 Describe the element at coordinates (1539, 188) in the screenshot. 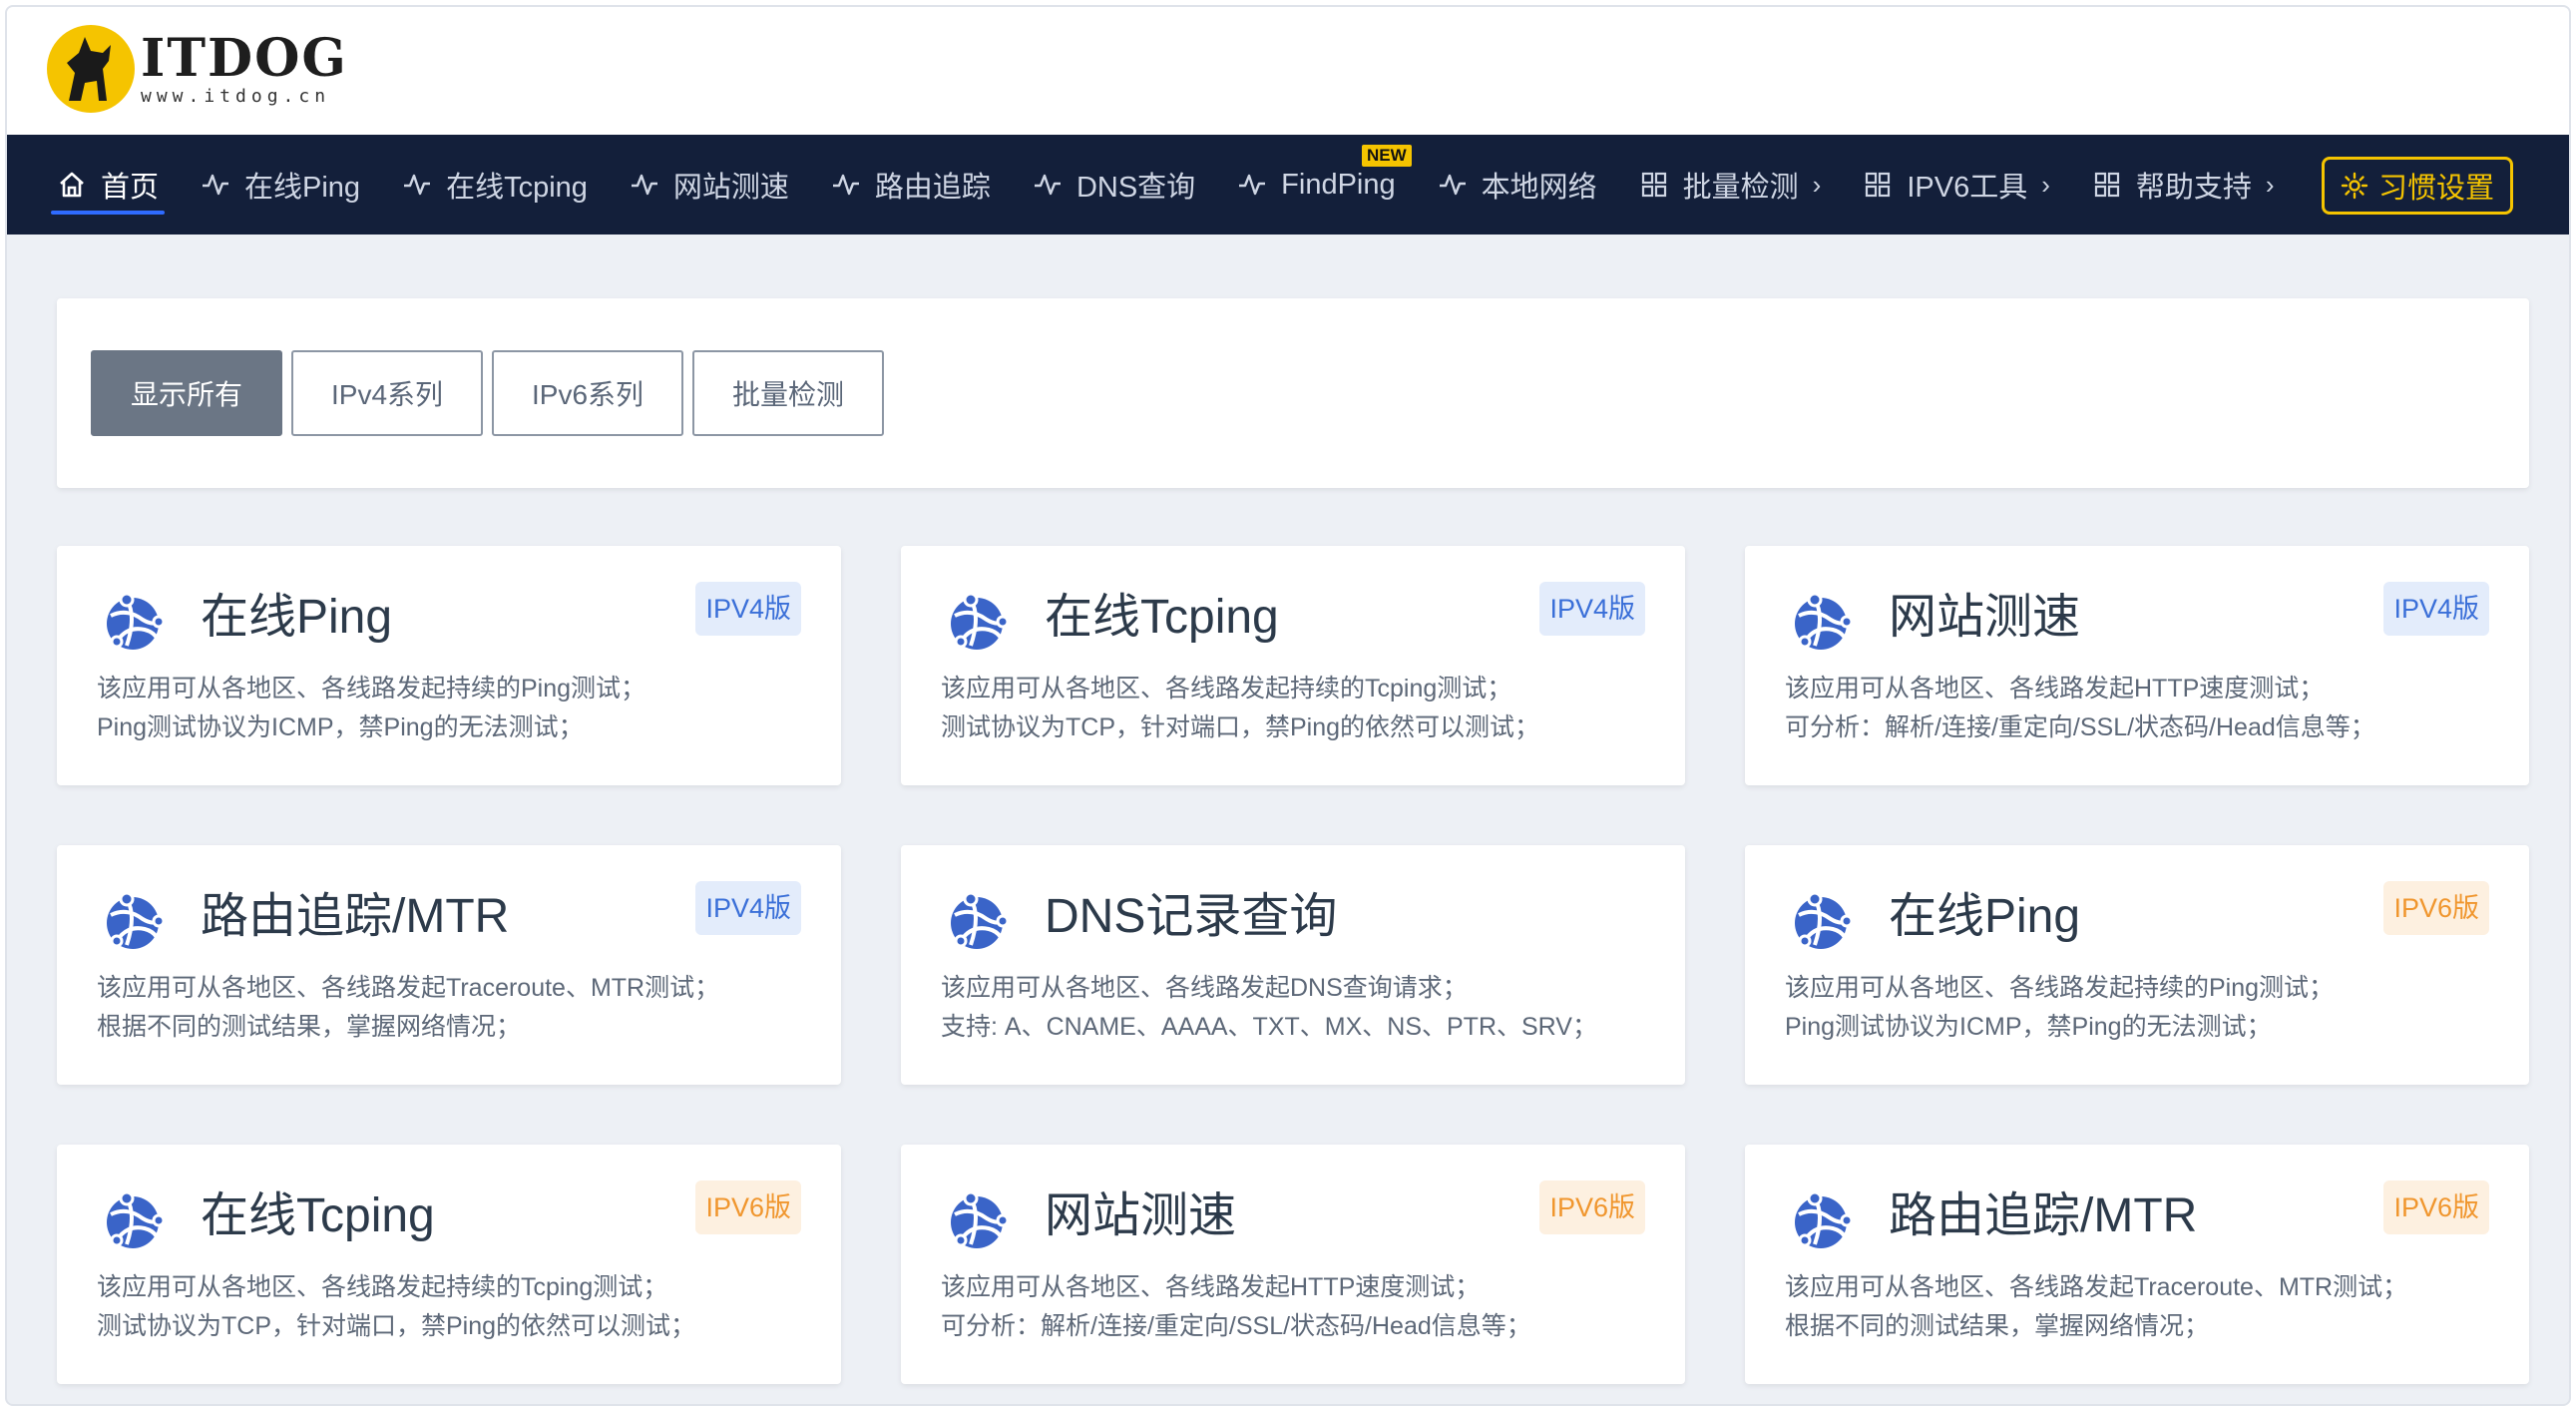

I see `nav-label: 本地网络` at that location.